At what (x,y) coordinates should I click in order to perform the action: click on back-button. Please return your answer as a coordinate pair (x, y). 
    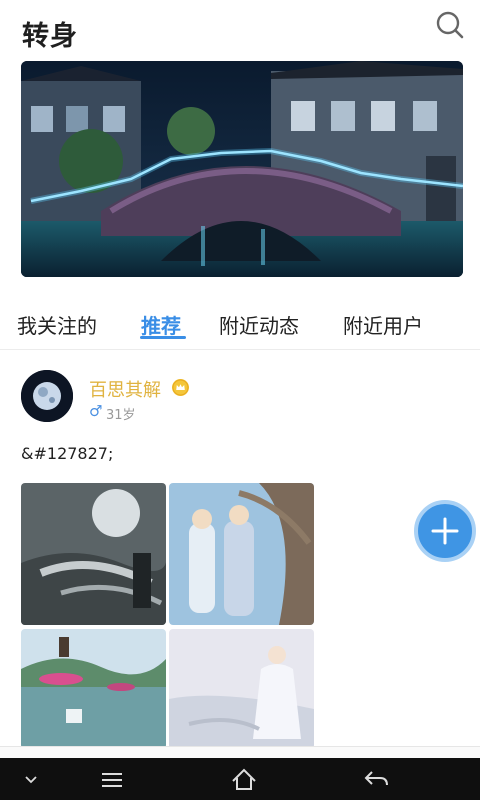
    Looking at the image, I should click on (376, 779).